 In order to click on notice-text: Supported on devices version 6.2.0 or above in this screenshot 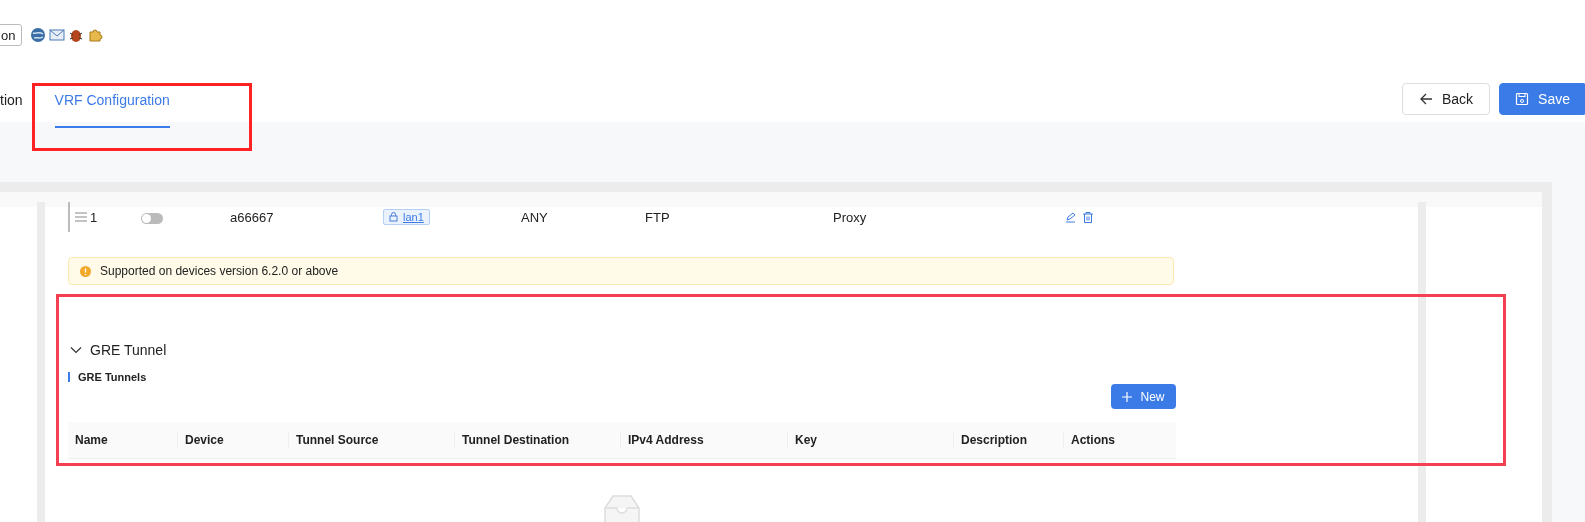, I will do `click(219, 271)`.